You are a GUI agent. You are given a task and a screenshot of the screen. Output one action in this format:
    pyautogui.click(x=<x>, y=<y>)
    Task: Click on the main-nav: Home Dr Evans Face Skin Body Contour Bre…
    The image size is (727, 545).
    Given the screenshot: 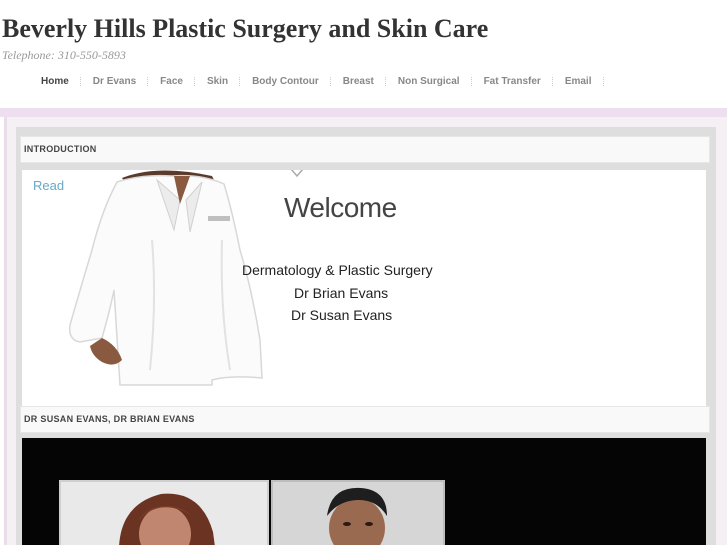 What is the action you would take?
    pyautogui.click(x=317, y=81)
    